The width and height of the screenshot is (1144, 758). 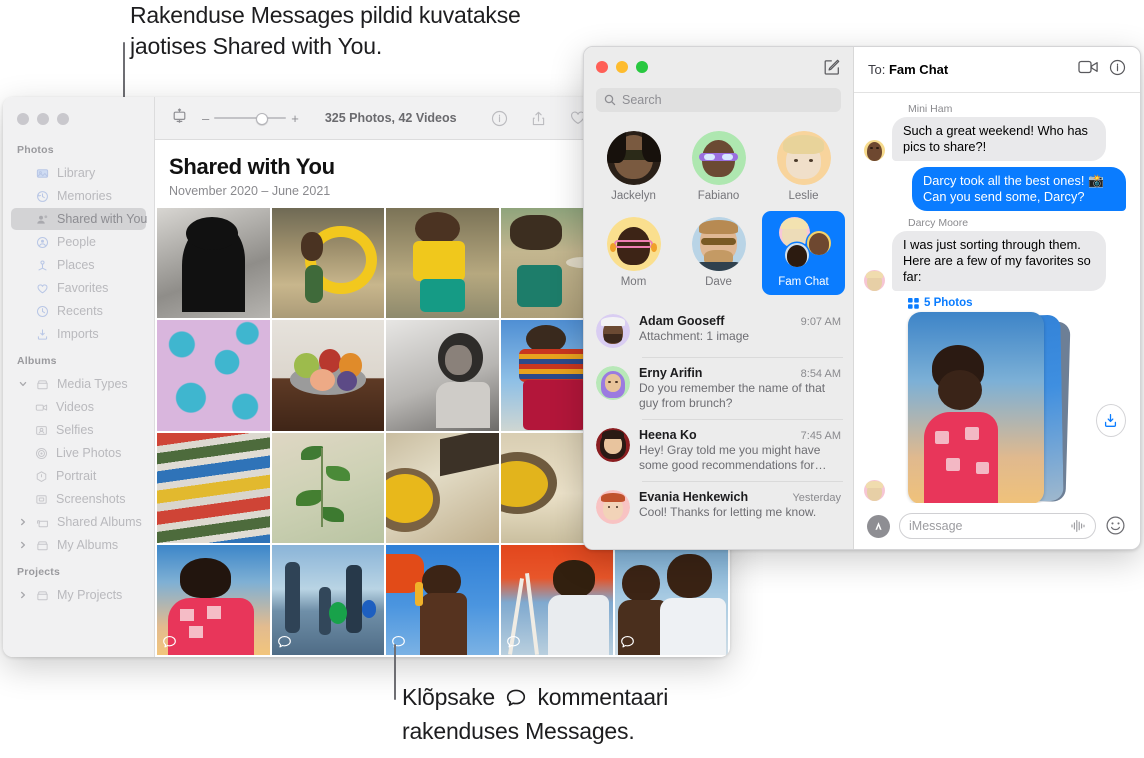 I want to click on callout-bottom-part3: rakenduses Messages., so click(x=518, y=731).